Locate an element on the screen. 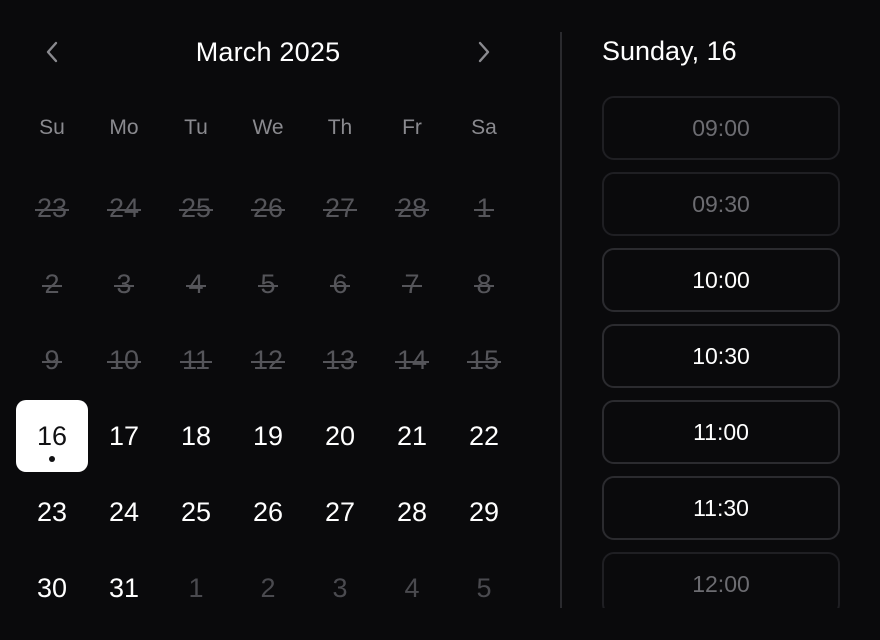 This screenshot has width=880, height=640. chevron-left-icon is located at coordinates (52, 52).